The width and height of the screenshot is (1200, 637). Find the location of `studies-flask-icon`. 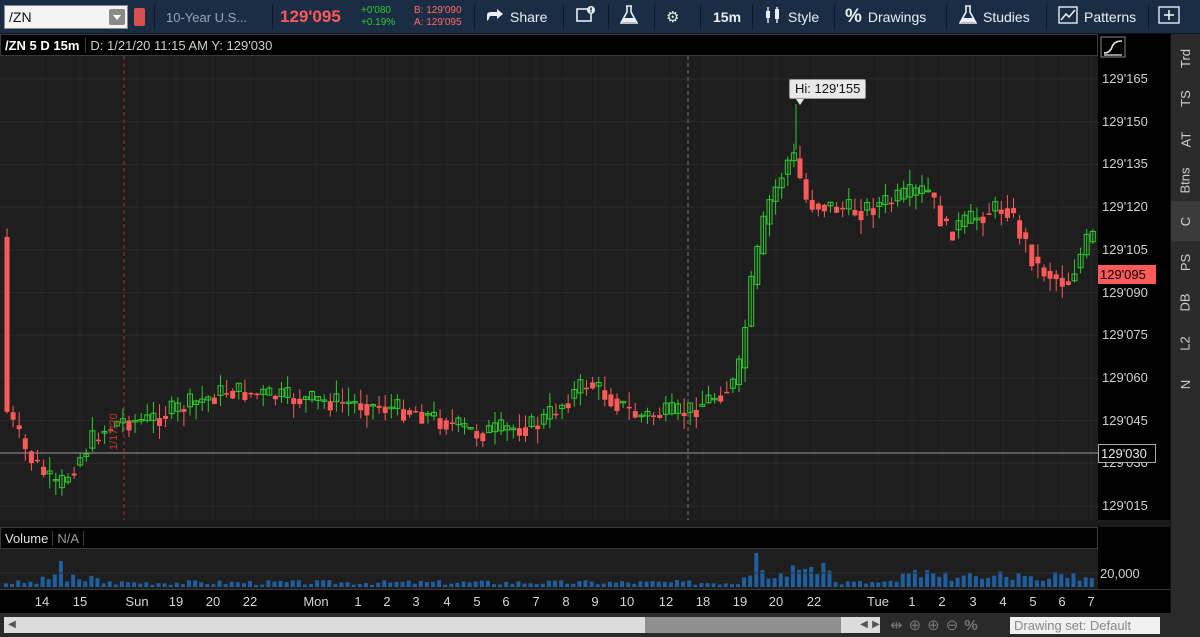

studies-flask-icon is located at coordinates (968, 17).